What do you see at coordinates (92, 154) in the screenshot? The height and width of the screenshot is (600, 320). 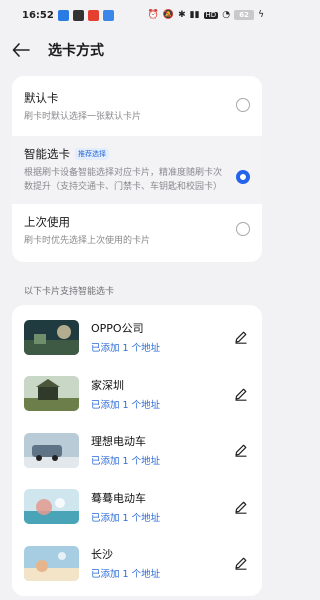 I see `recommended-badge: 推荐选择` at bounding box center [92, 154].